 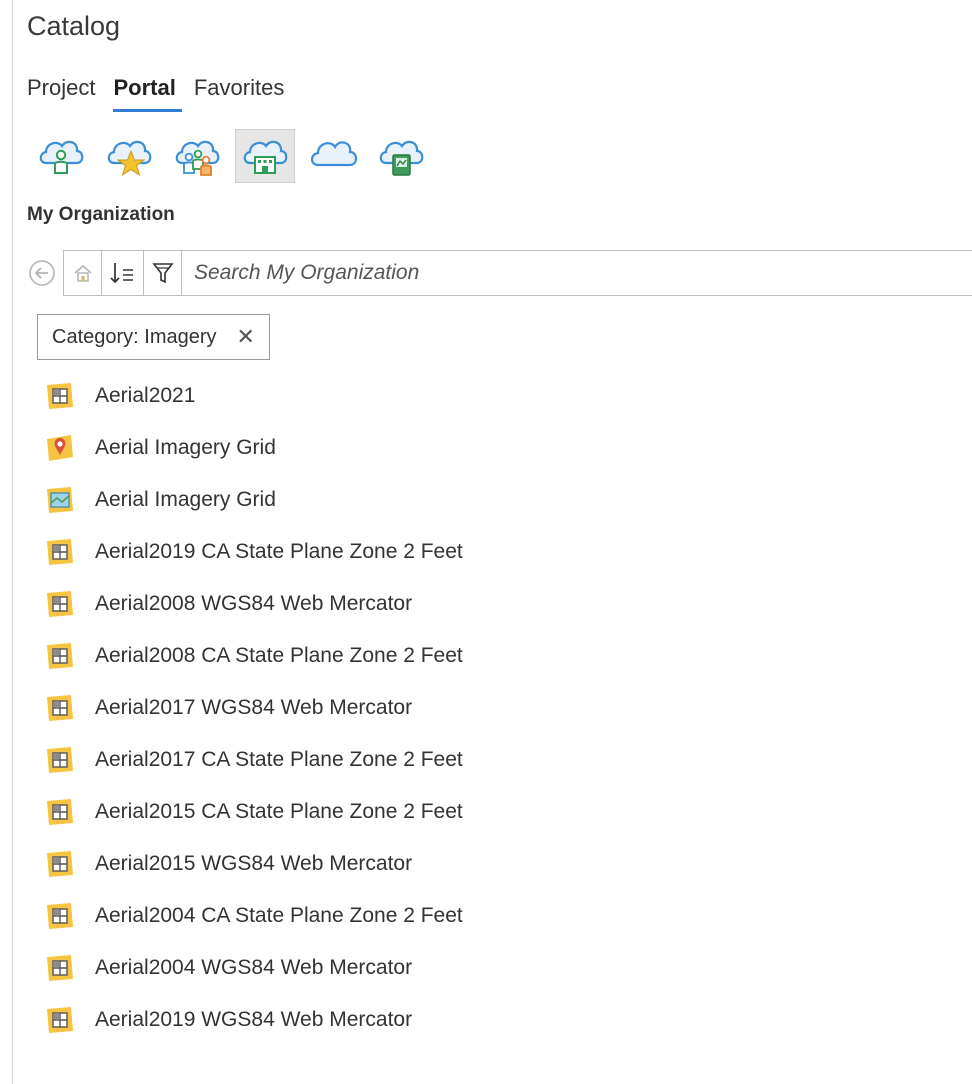 I want to click on filter-icon, so click(x=162, y=273).